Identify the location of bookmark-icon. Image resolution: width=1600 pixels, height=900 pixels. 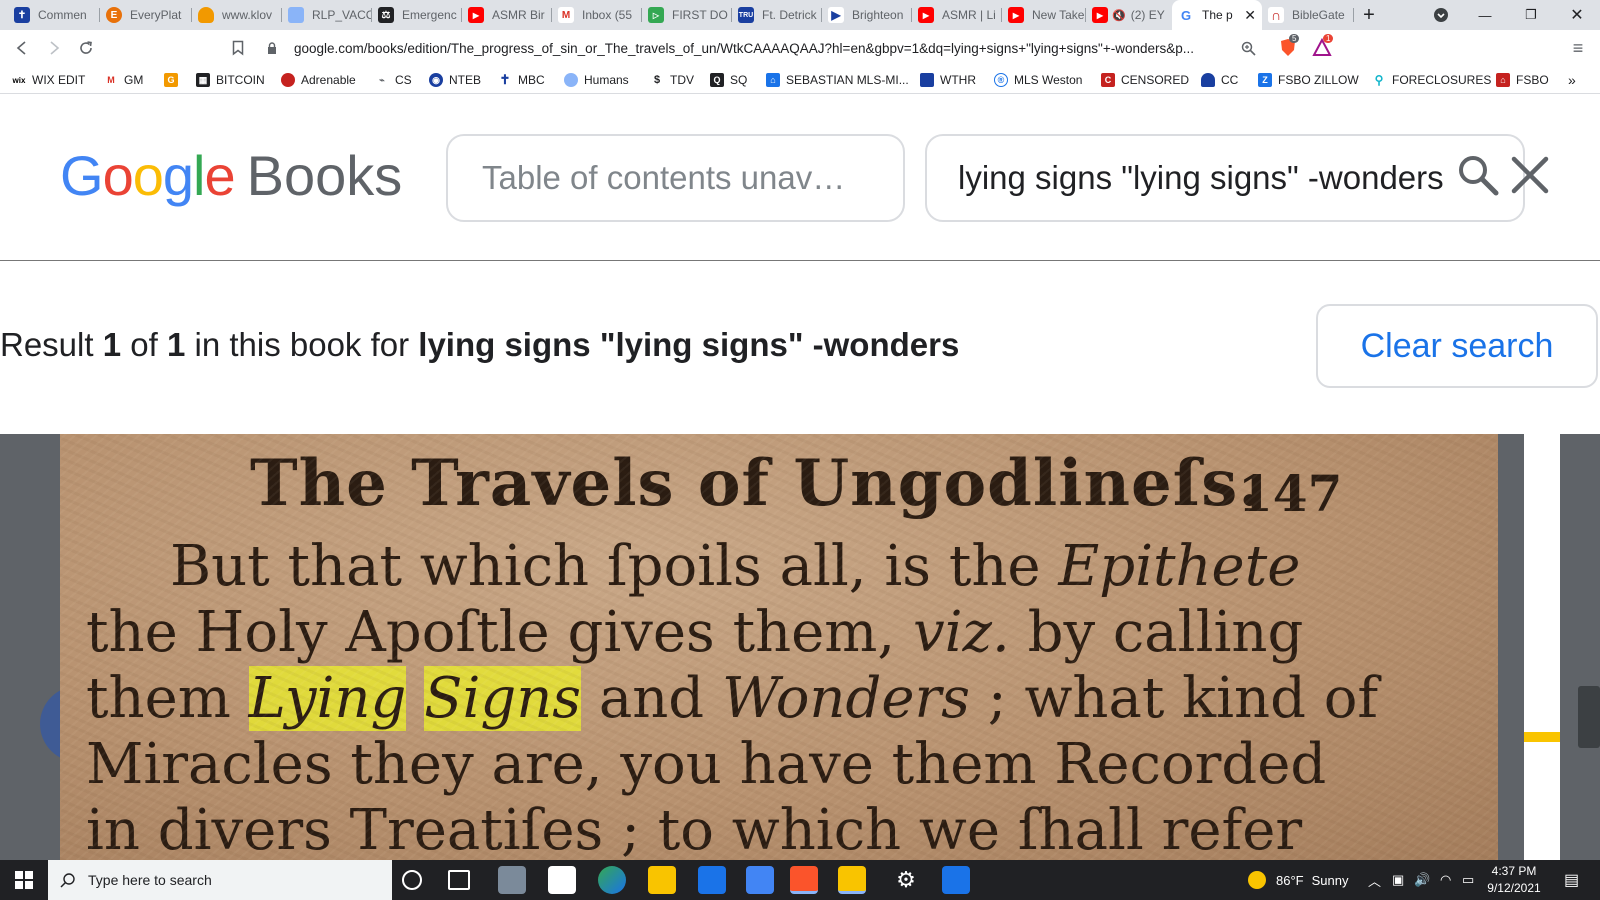
(238, 48).